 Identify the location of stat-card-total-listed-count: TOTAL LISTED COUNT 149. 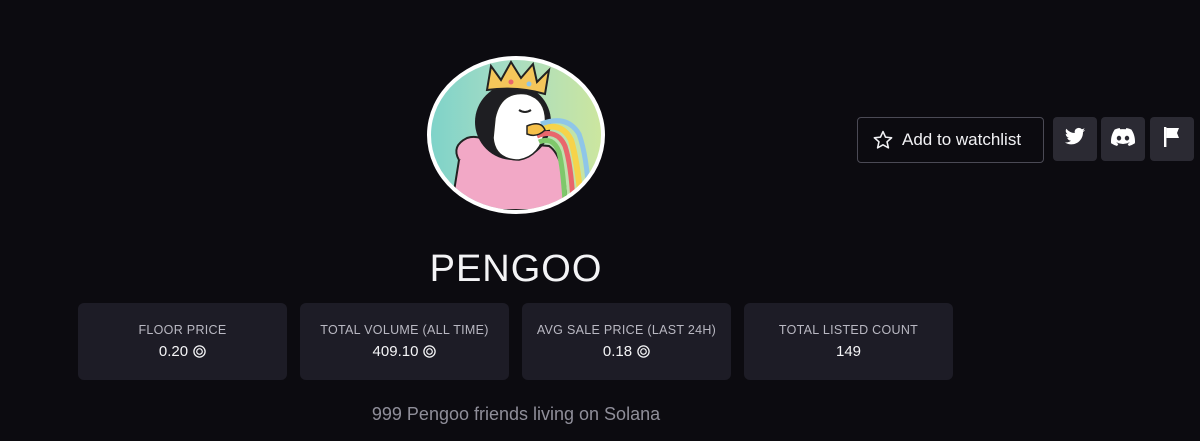
(848, 341).